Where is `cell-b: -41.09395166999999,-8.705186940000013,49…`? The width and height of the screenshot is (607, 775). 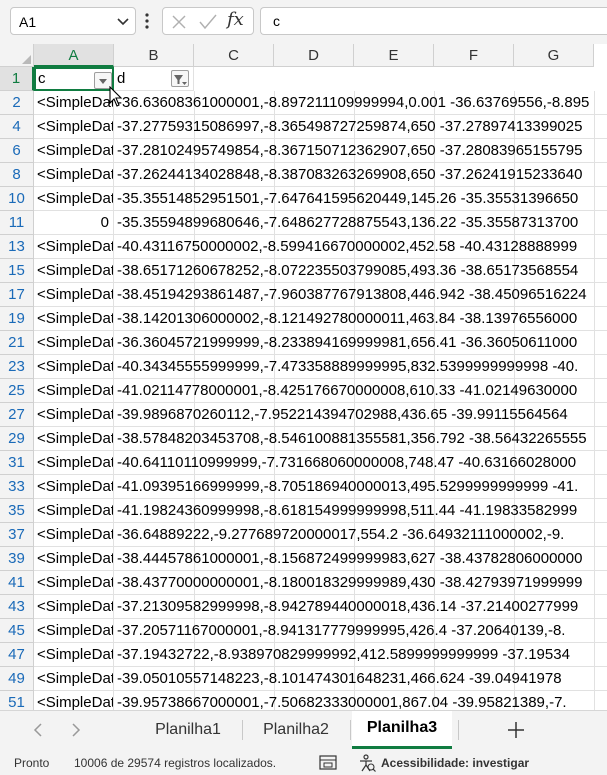
cell-b: -41.09395166999999,-8.705186940000013,49… is located at coordinates (360, 487).